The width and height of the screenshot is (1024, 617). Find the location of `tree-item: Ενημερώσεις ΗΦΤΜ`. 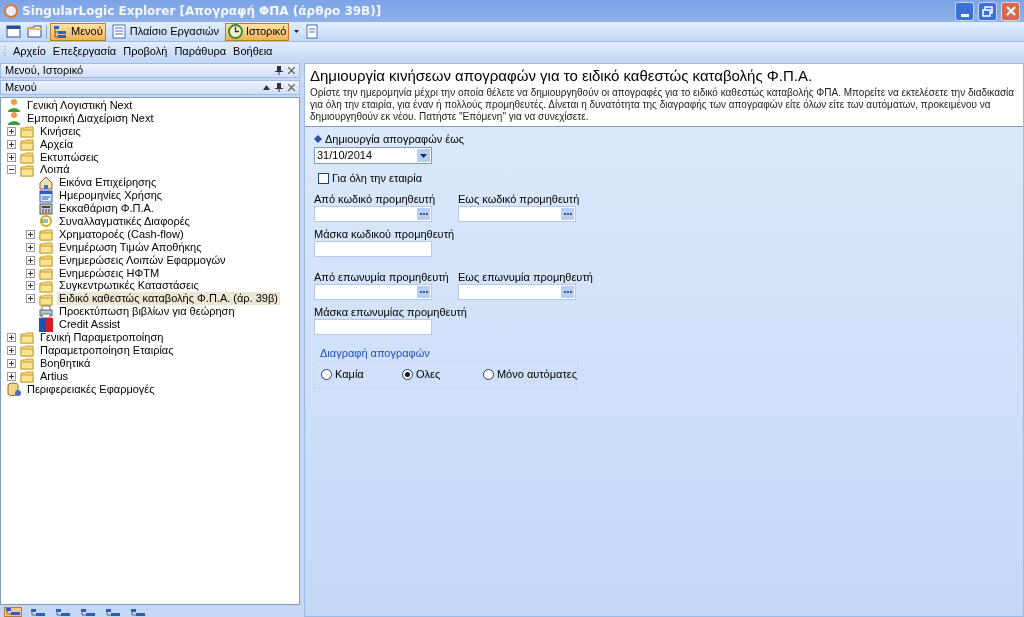

tree-item: Ενημερώσεις ΗΦΤΜ is located at coordinates (109, 273).